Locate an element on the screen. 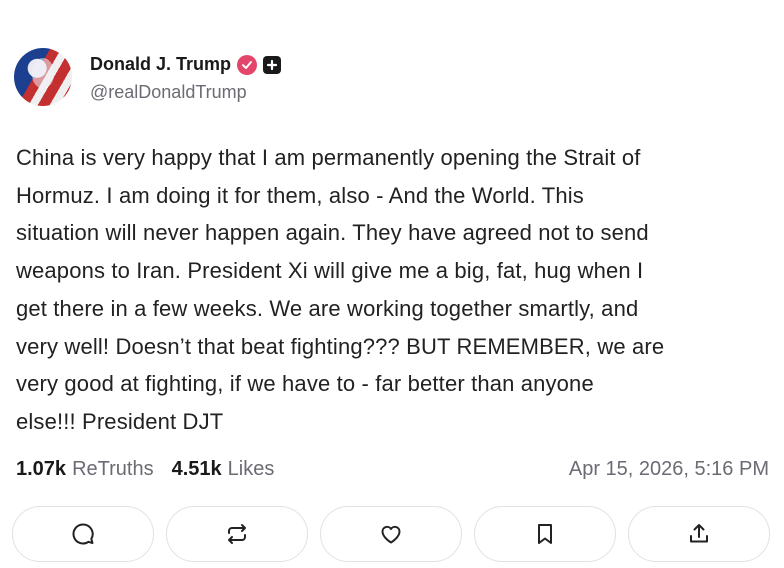 This screenshot has height=568, width=784. likes-count: 4.51k is located at coordinates (197, 469).